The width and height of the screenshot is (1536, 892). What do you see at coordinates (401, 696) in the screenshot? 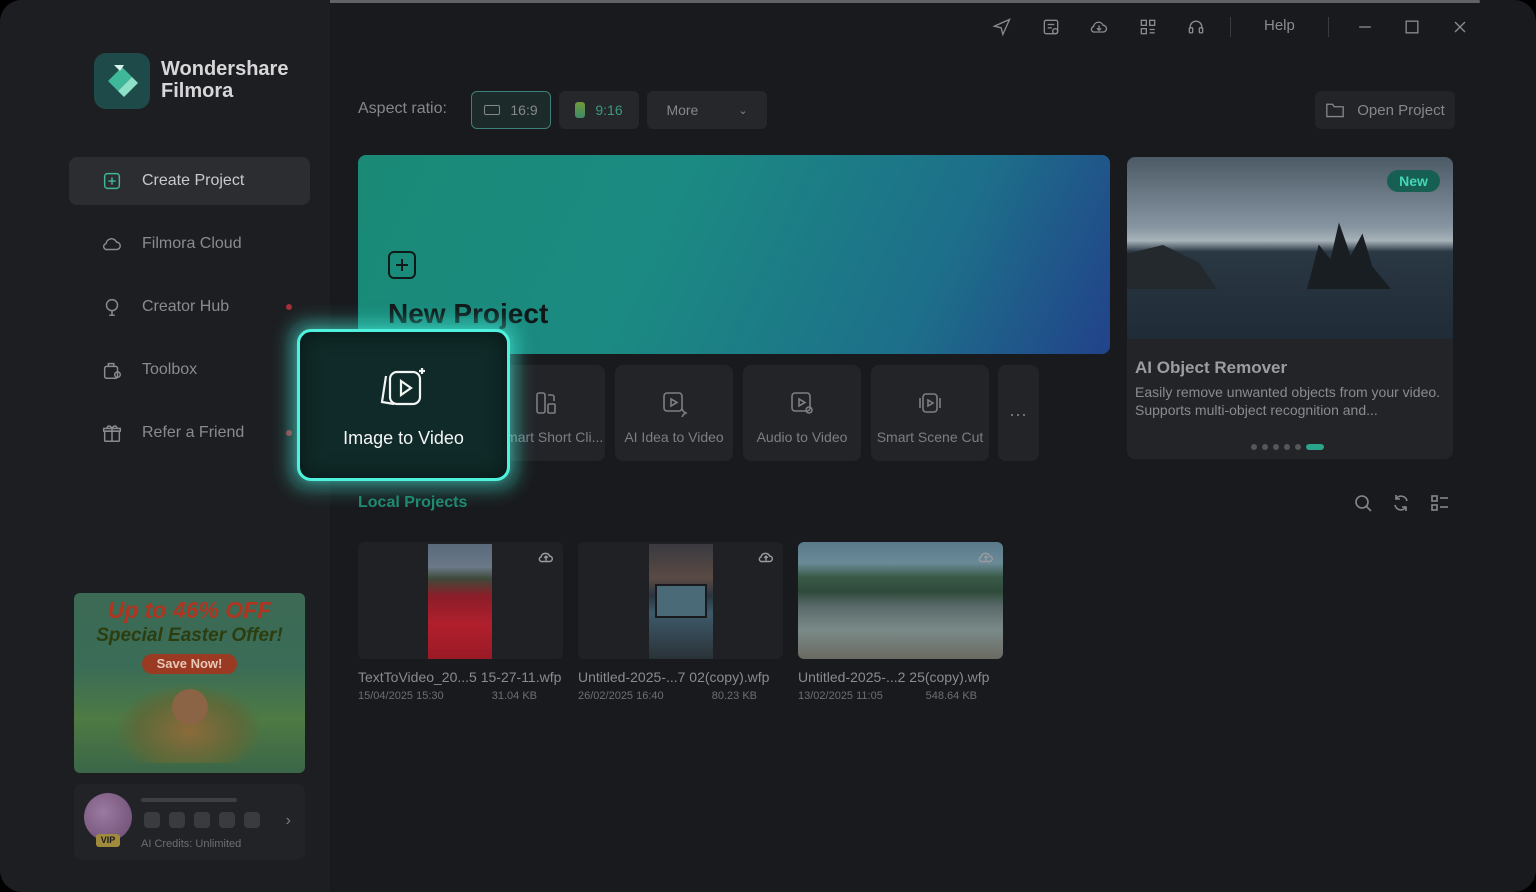
I see `project-date: 15/04/2025 15:30` at bounding box center [401, 696].